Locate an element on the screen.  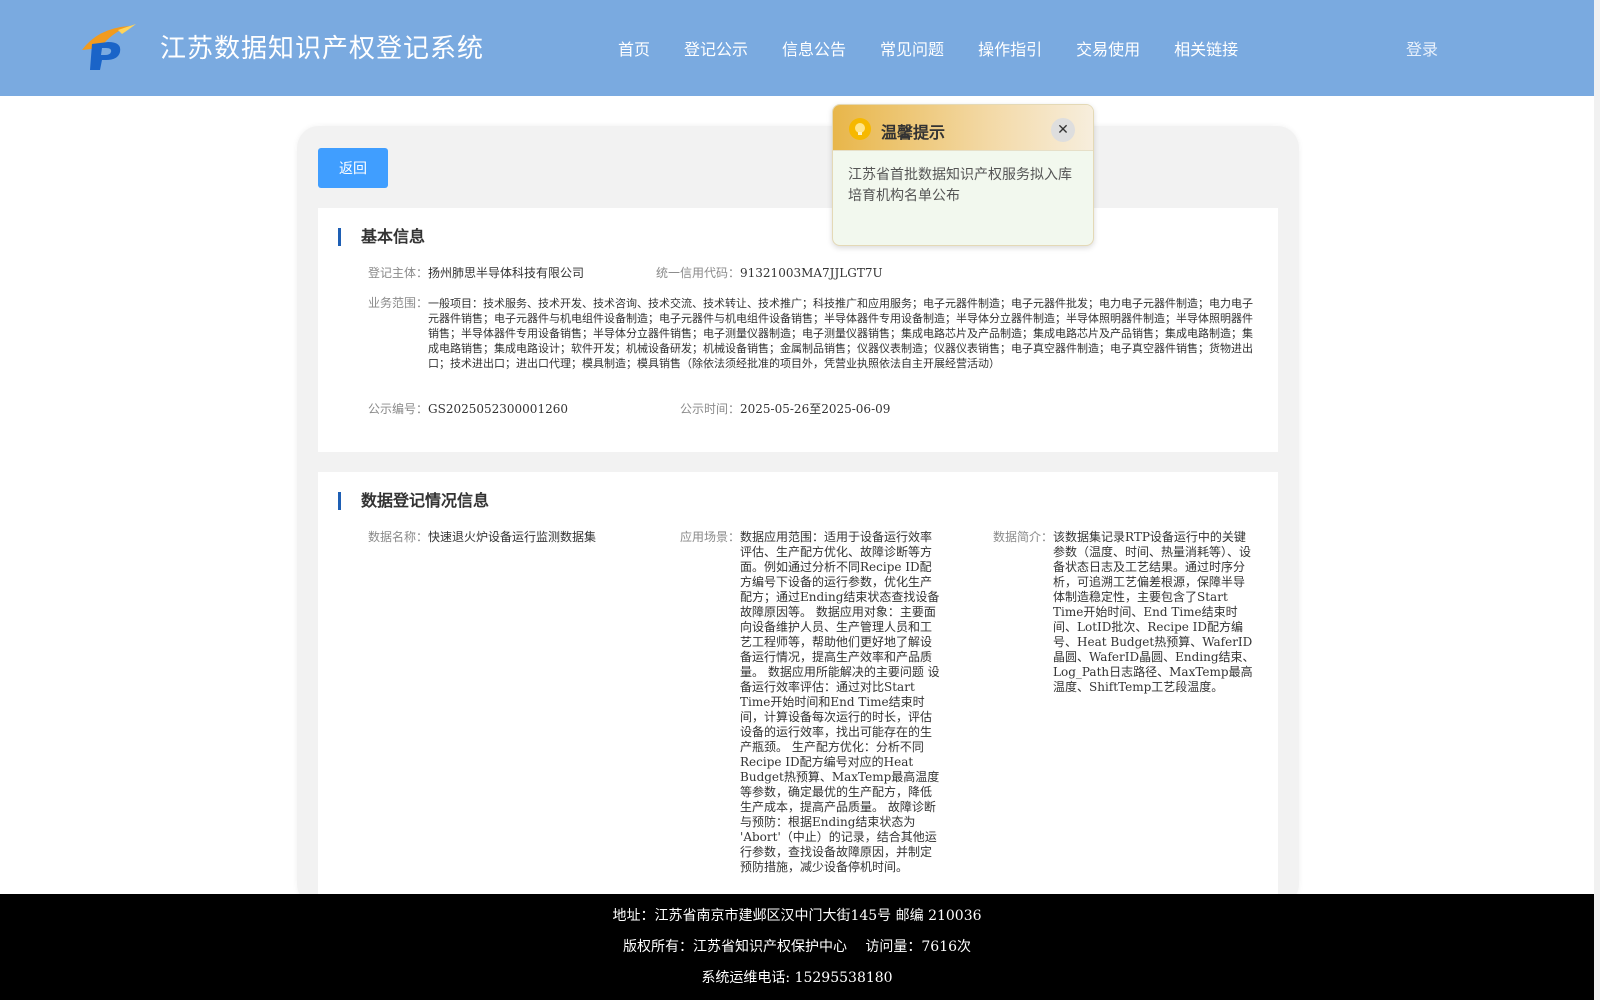
bulb-icon is located at coordinates (860, 129).